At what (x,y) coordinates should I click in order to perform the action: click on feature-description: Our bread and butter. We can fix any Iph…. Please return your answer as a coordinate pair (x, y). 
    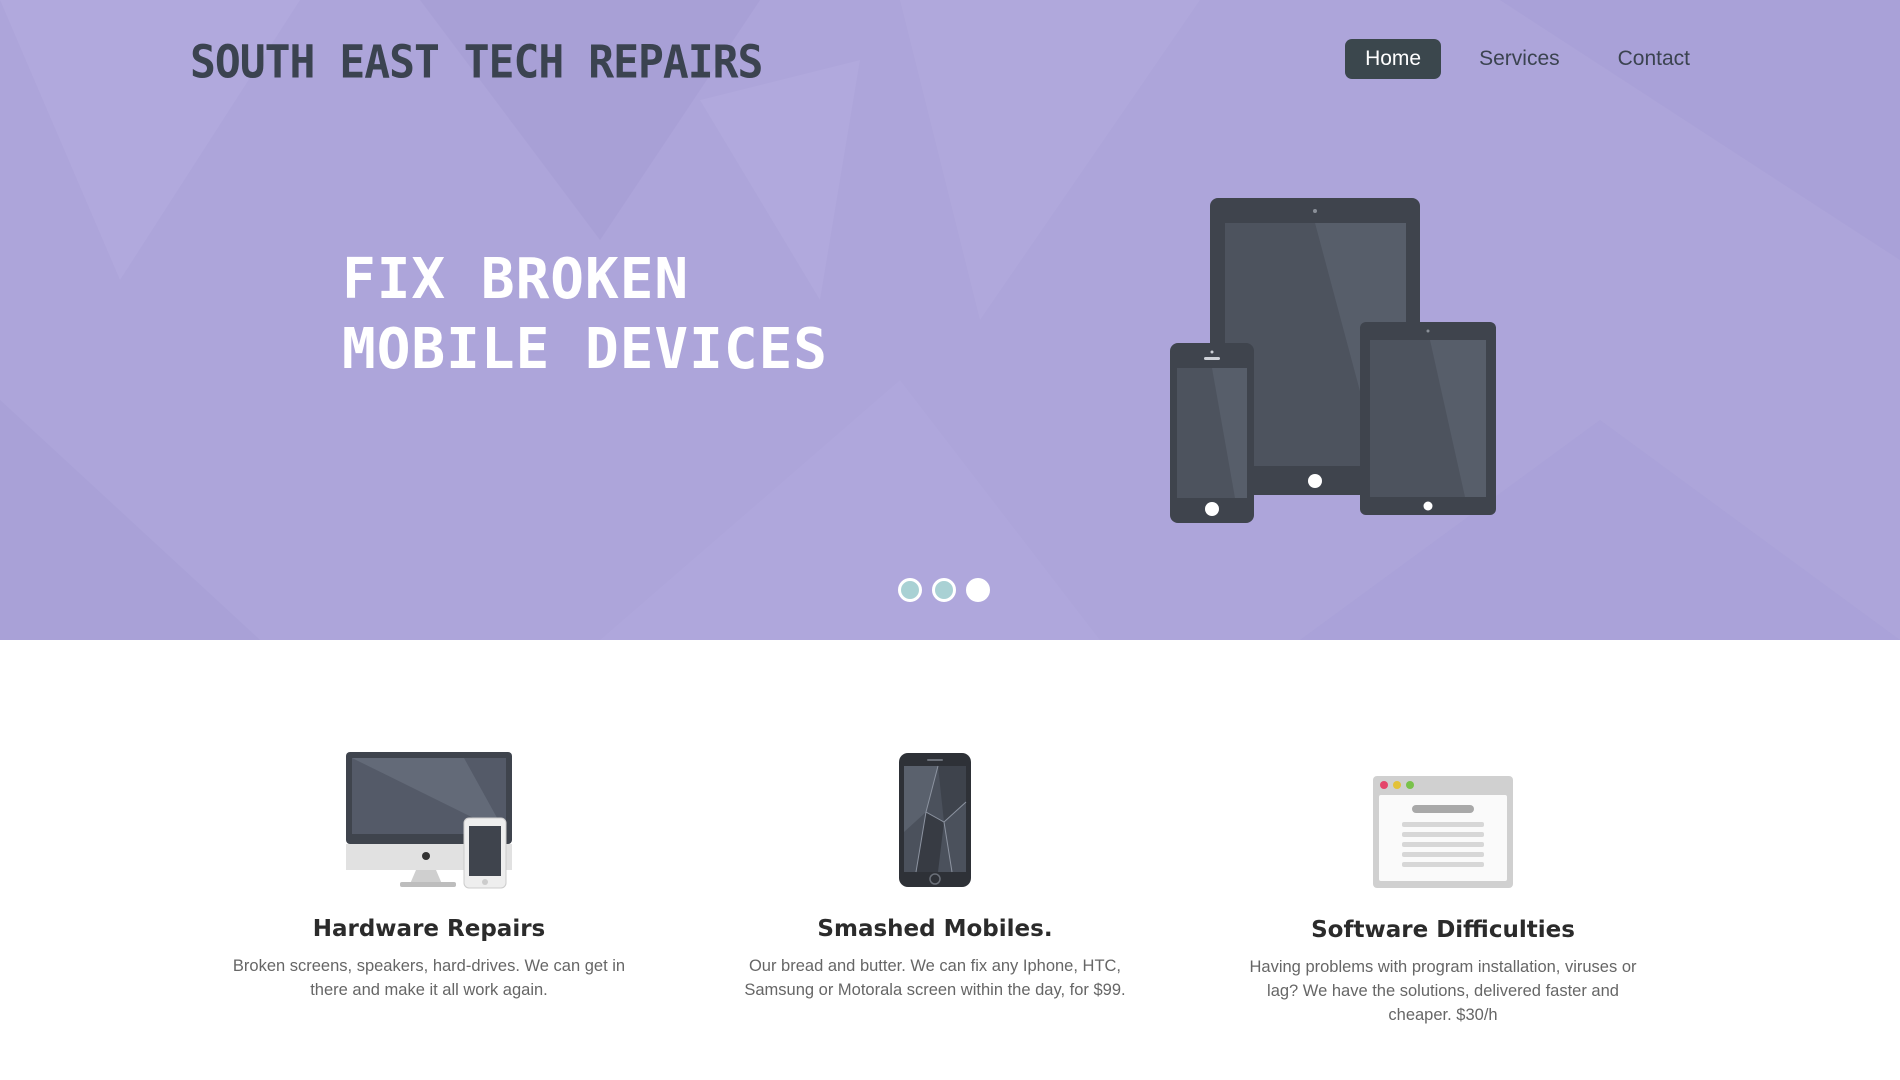
    Looking at the image, I should click on (935, 978).